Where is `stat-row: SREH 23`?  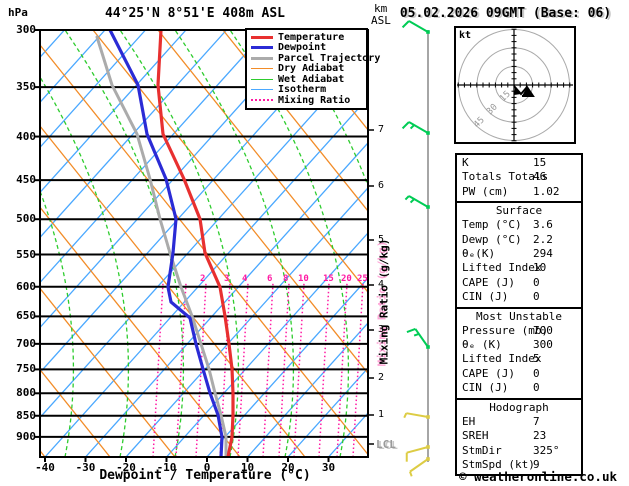
stat-row: SREH 23 is located at coordinates (519, 436).